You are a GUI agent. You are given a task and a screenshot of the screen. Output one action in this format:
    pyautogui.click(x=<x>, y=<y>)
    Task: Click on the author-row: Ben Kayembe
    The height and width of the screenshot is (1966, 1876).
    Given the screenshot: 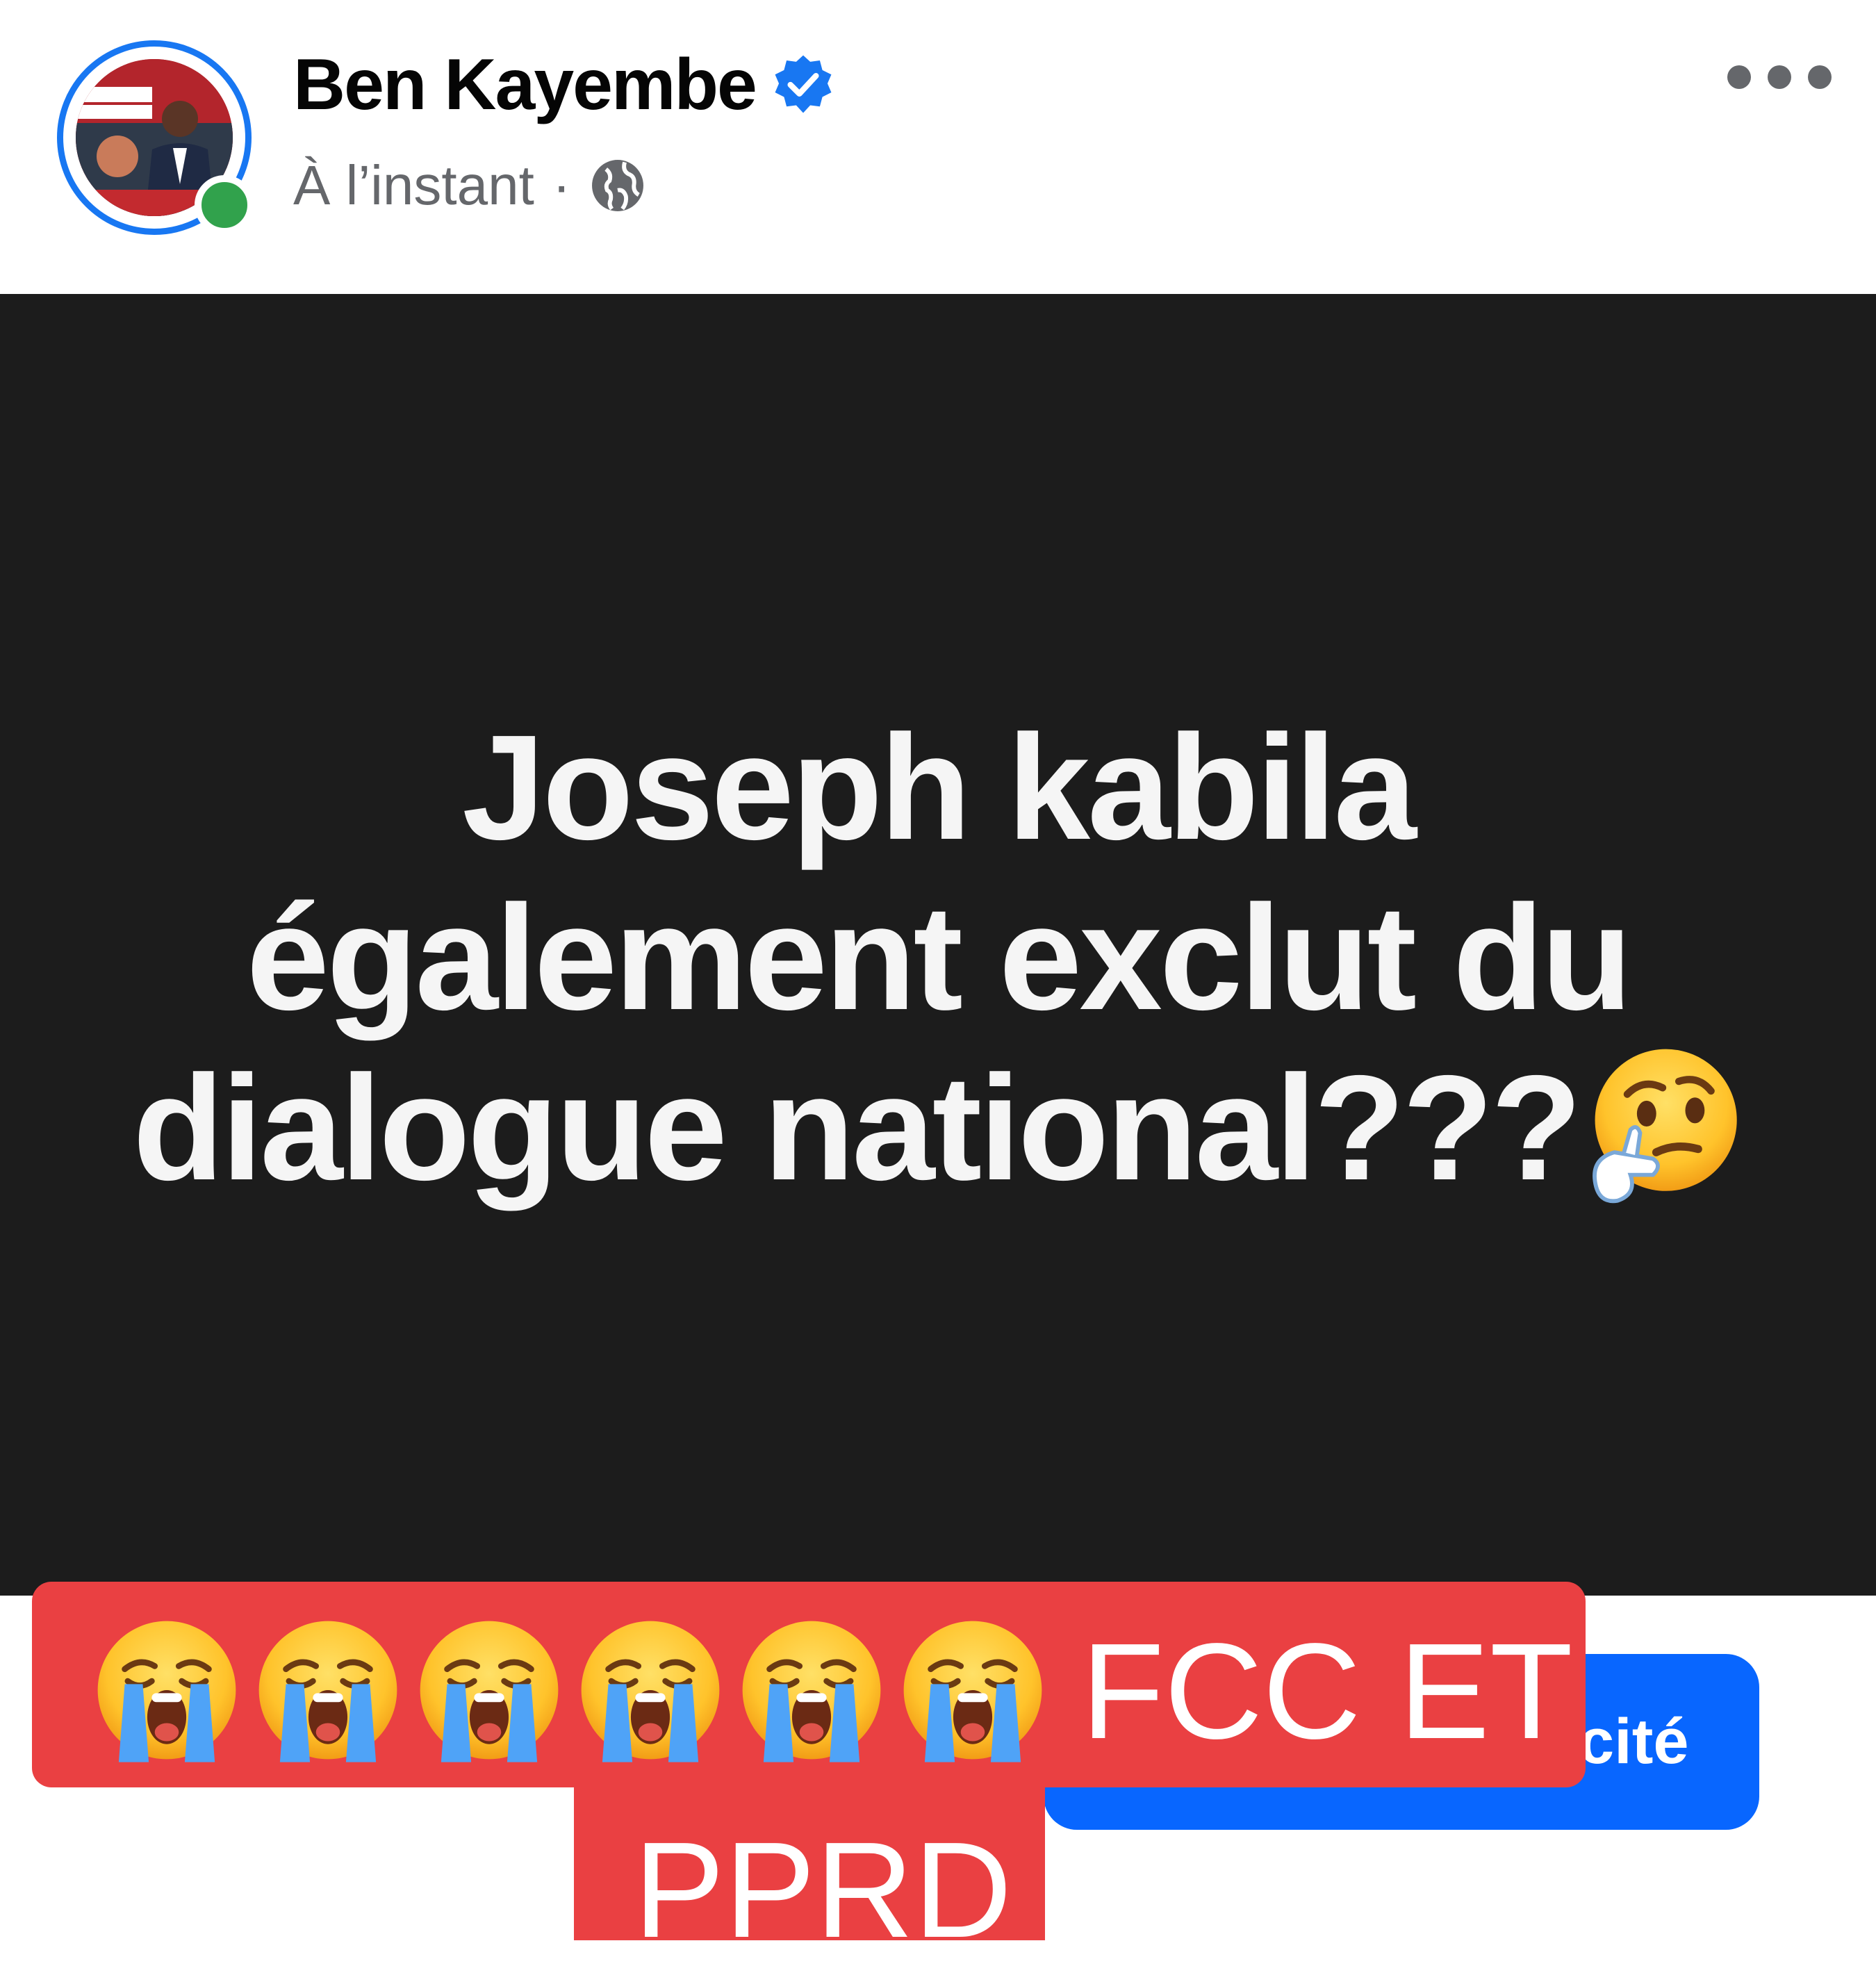 What is the action you would take?
    pyautogui.click(x=564, y=85)
    